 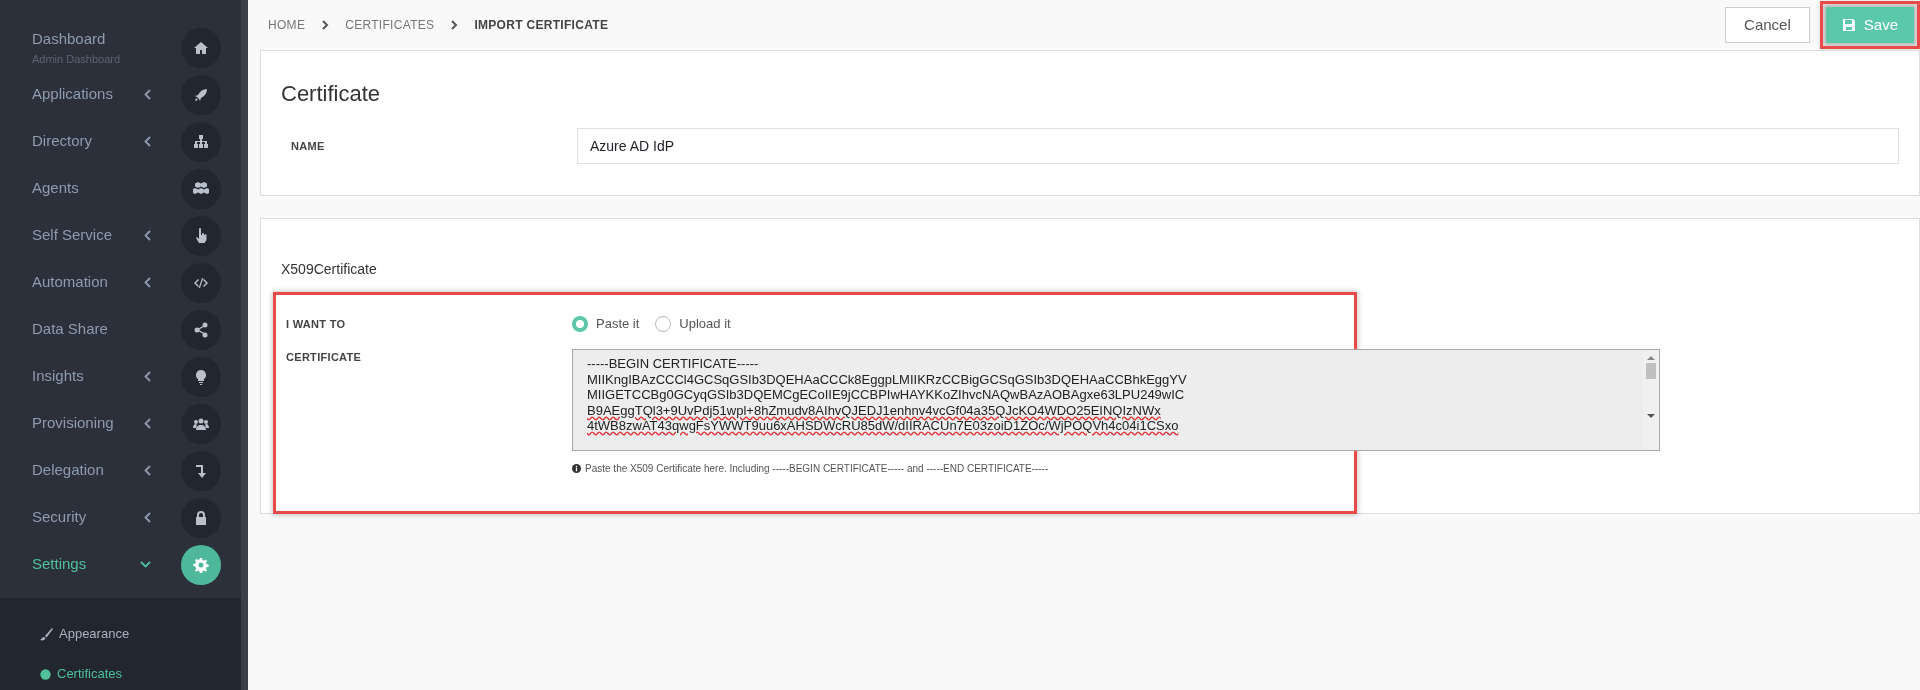 What do you see at coordinates (390, 25) in the screenshot?
I see `breadcrumb-link: CERTIFICATES` at bounding box center [390, 25].